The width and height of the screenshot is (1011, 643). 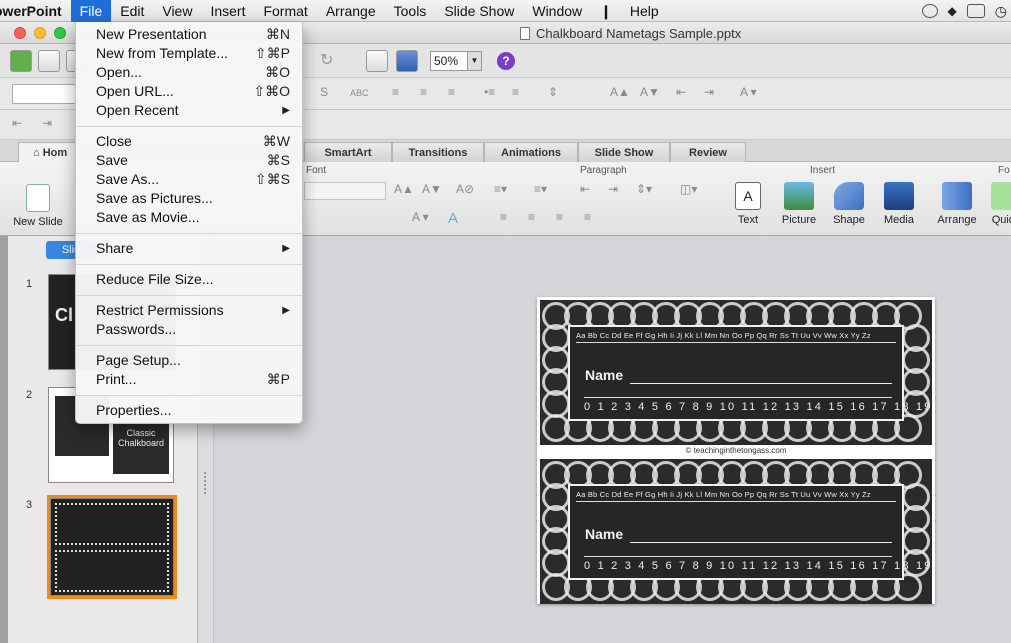 I want to click on numbering-icon: ≡, so click(x=515, y=92).